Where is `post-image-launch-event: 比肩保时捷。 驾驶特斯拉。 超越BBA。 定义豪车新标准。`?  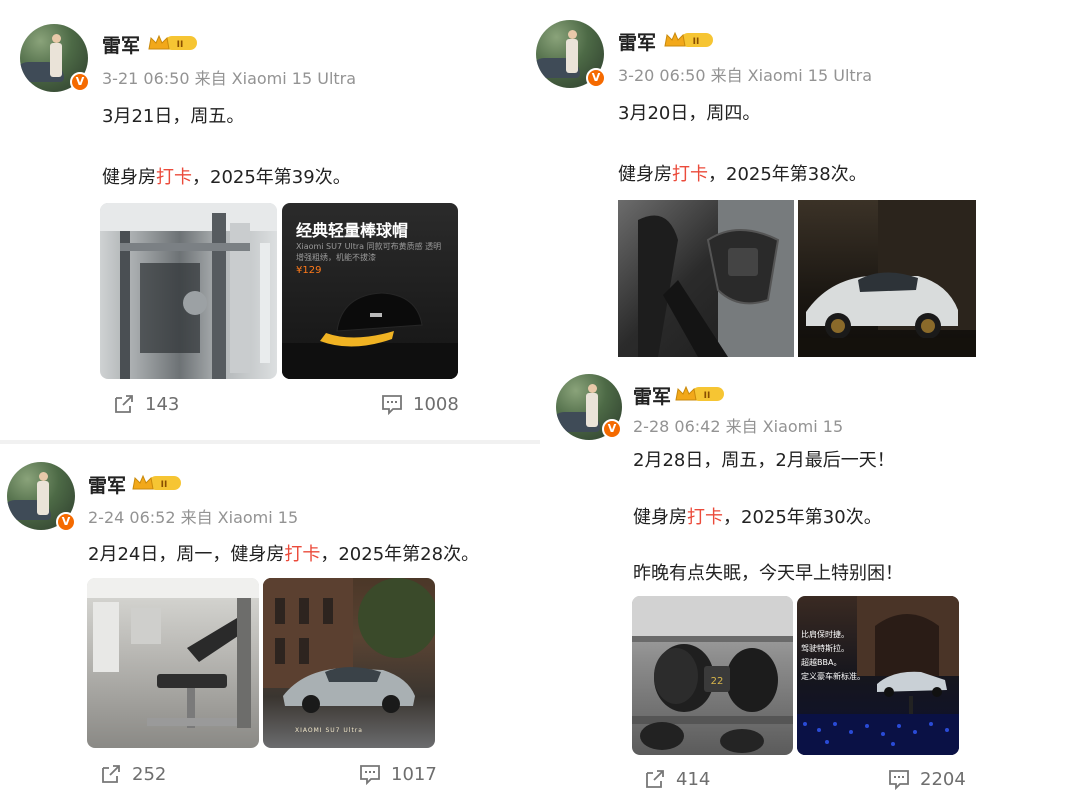 post-image-launch-event: 比肩保时捷。 驾驶特斯拉。 超越BBA。 定义豪车新标准。 is located at coordinates (878, 675).